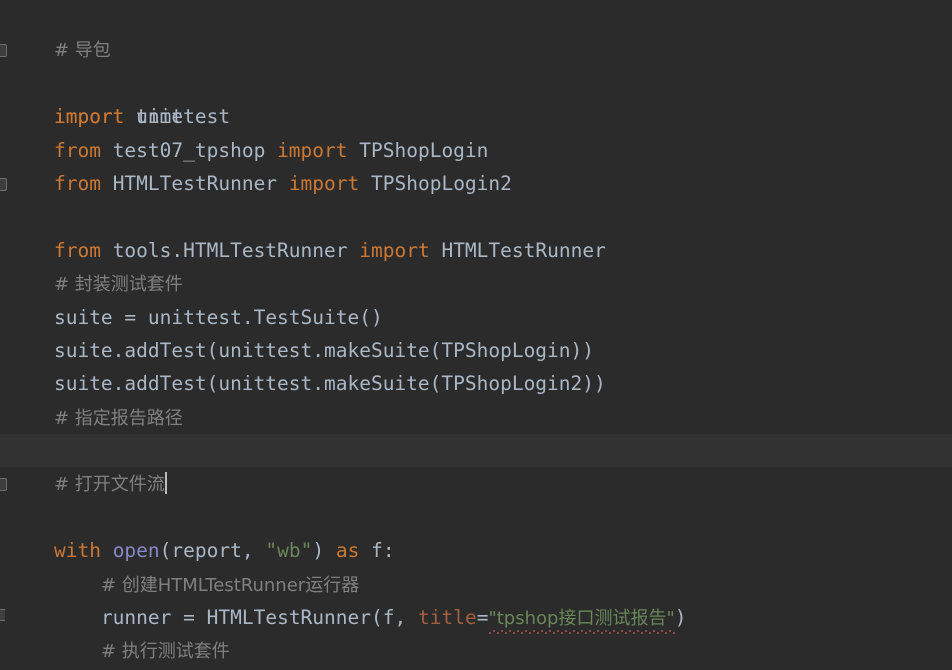 The height and width of the screenshot is (670, 952). I want to click on code-line: # 封装测试套件, so click(476, 264).